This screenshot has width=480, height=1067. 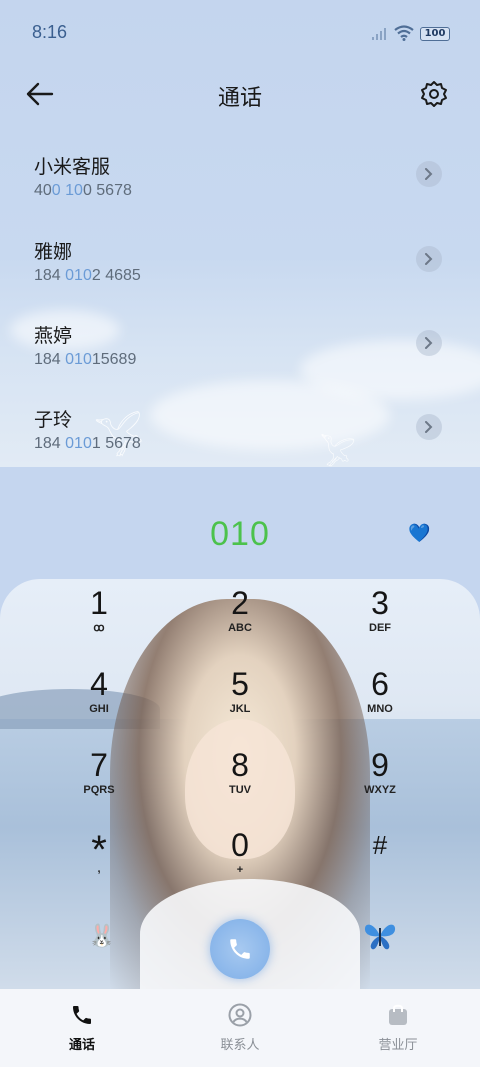 What do you see at coordinates (240, 782) in the screenshot?
I see `key-8: 8 TUV` at bounding box center [240, 782].